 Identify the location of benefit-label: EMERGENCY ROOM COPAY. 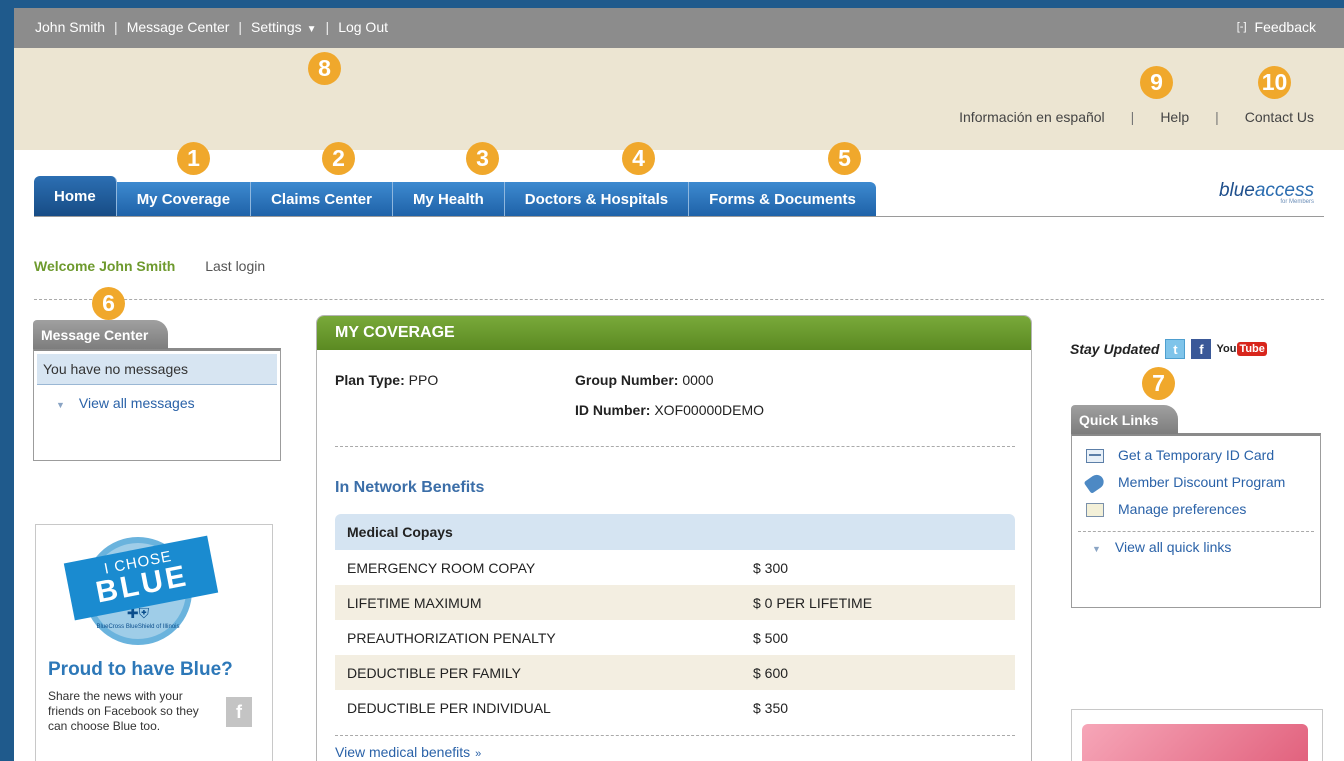
(441, 567).